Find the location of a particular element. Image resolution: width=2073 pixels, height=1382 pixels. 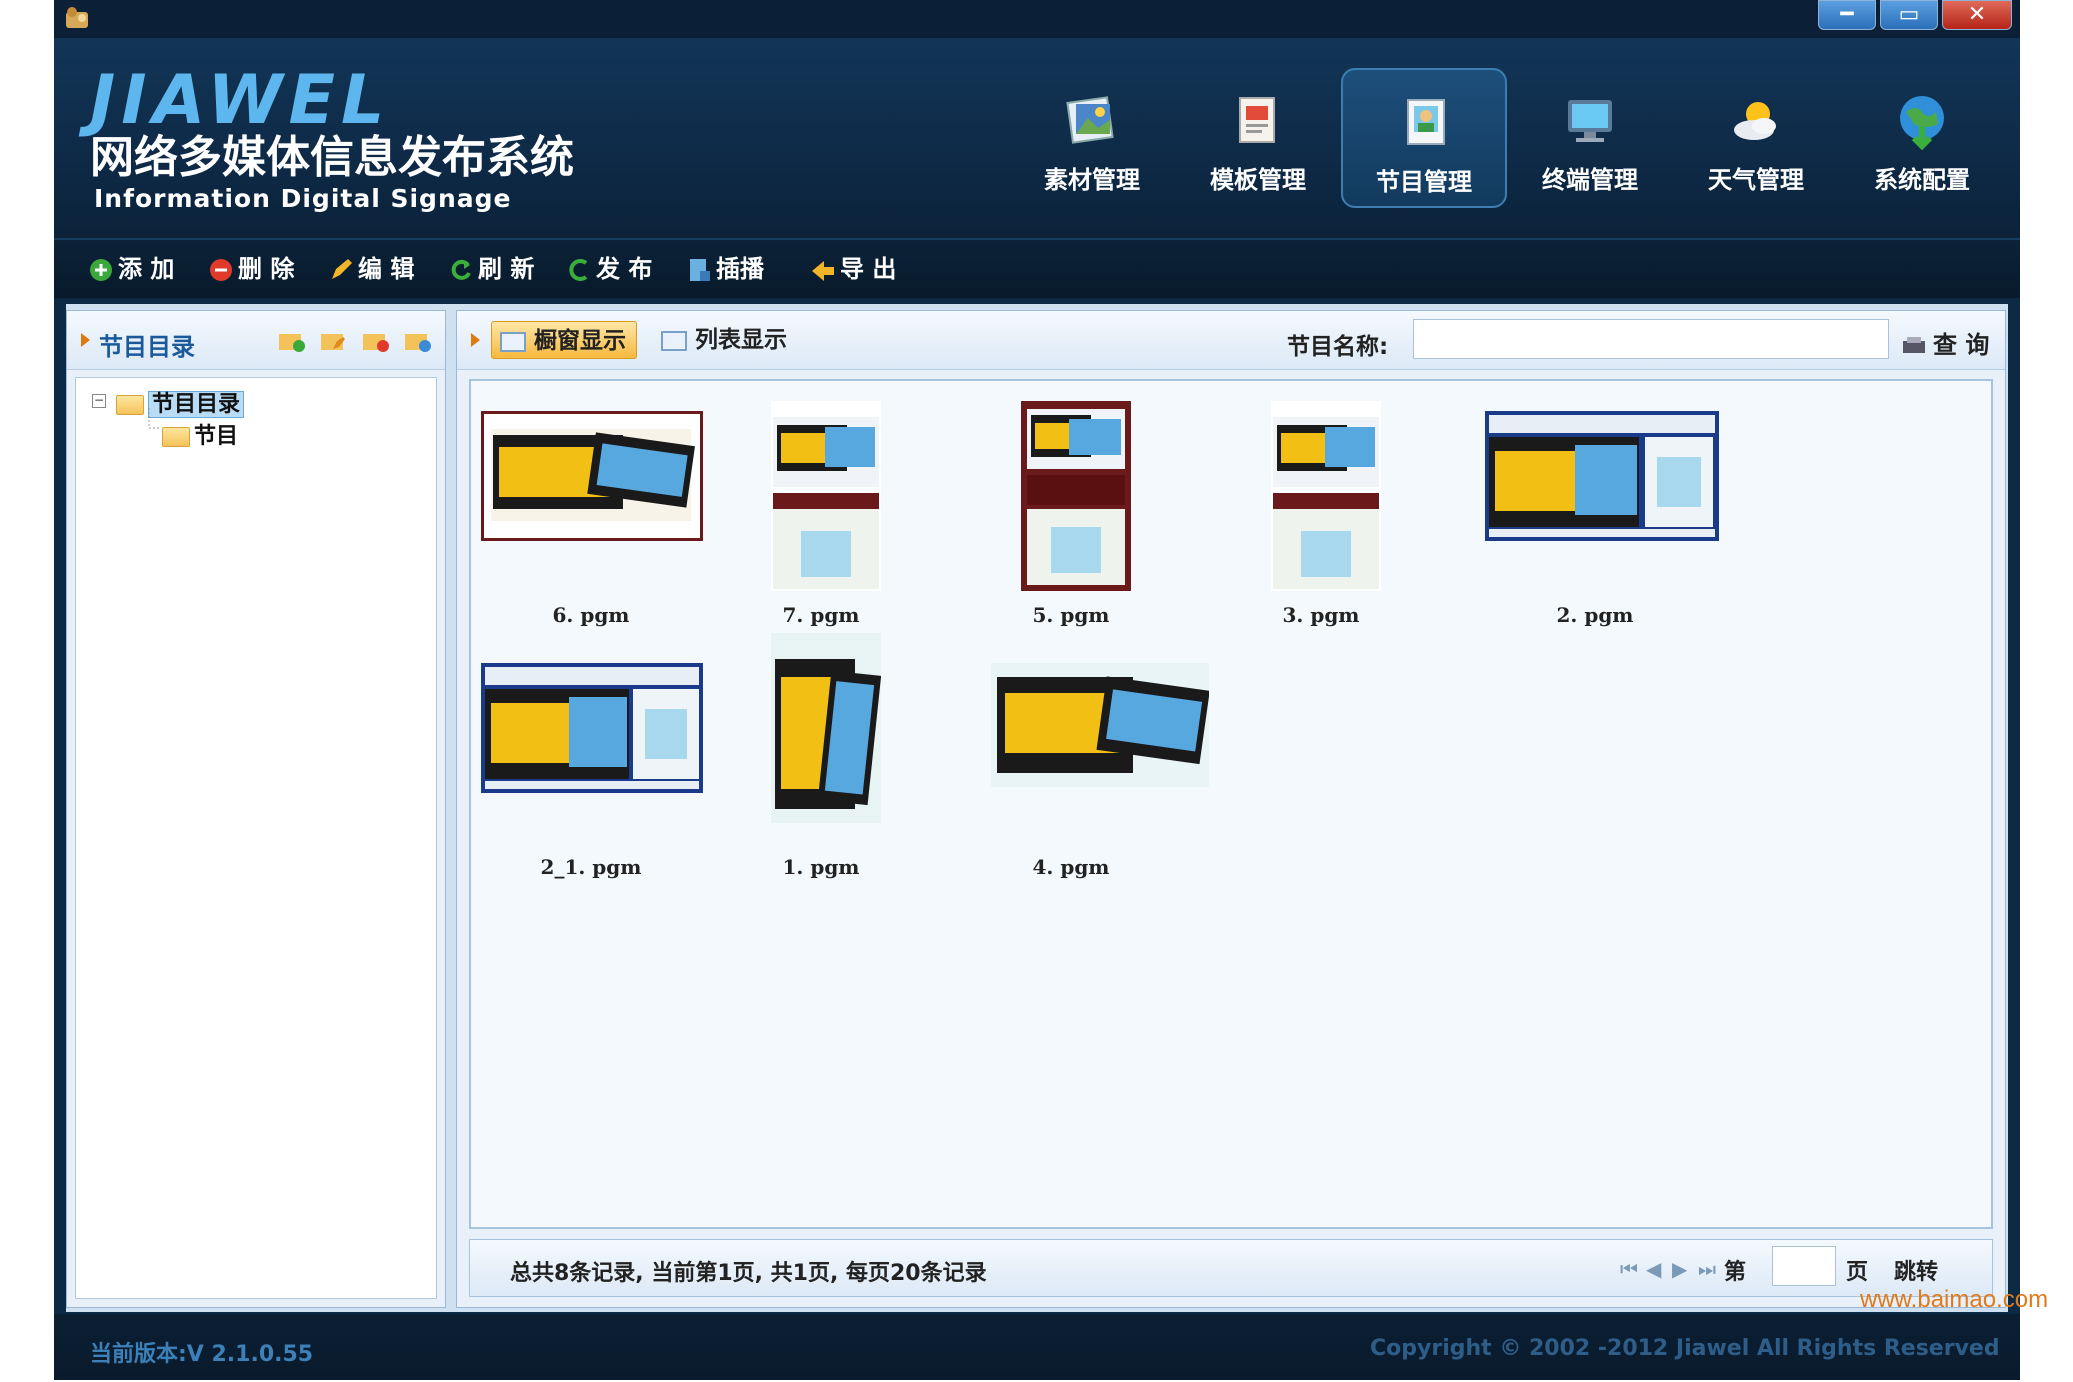

page-suffix: 页 is located at coordinates (1857, 1272).